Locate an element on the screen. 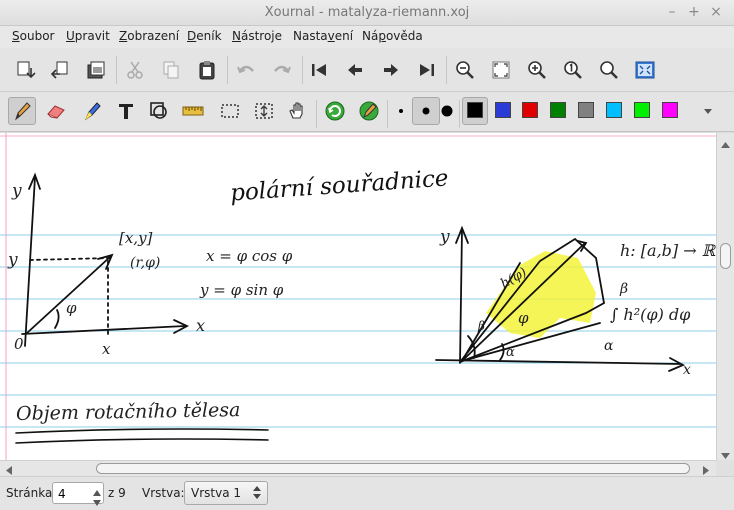 The image size is (734, 510). redo-icon is located at coordinates (282, 70).